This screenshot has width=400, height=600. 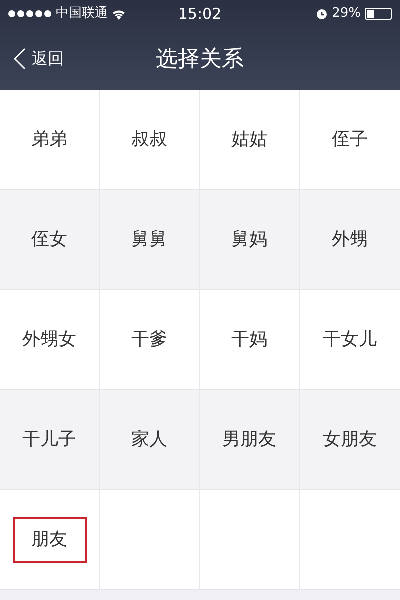 What do you see at coordinates (39, 59) in the screenshot?
I see `back-button: 返回` at bounding box center [39, 59].